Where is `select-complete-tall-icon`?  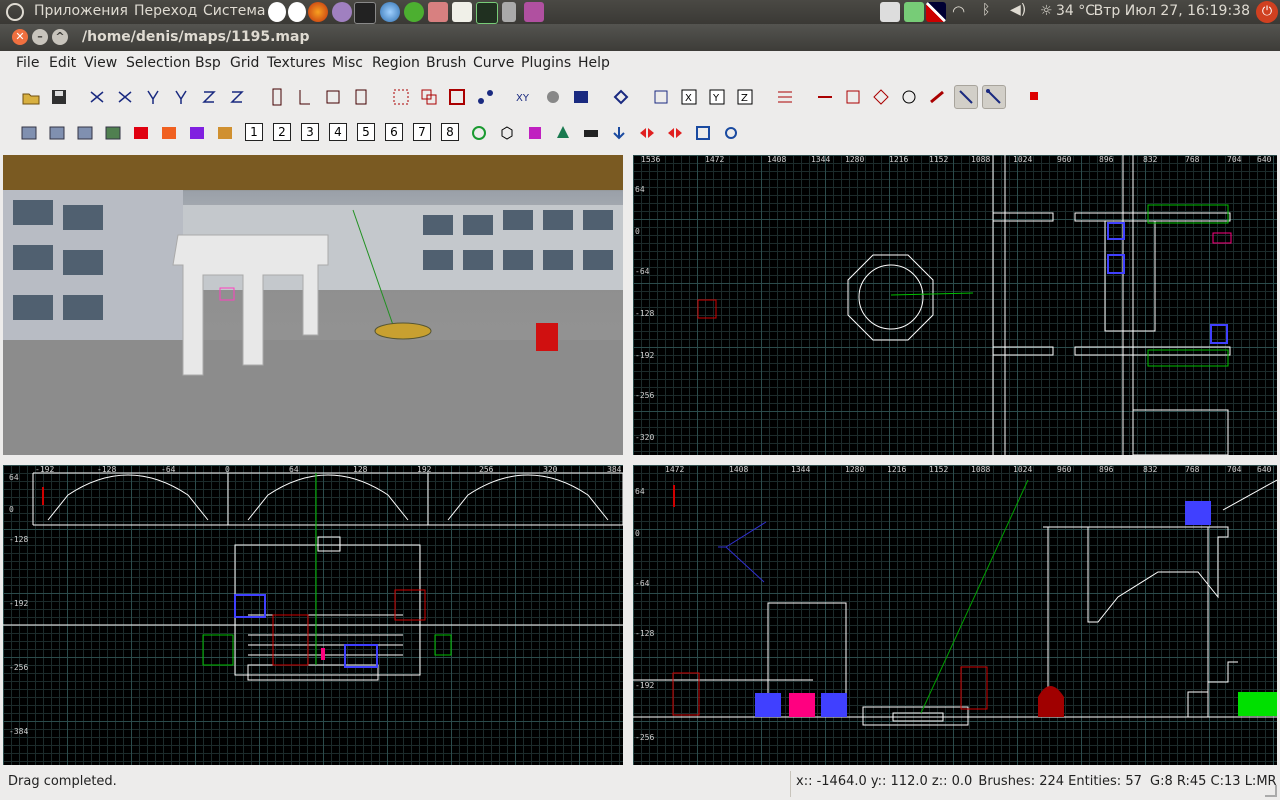
select-complete-tall-icon is located at coordinates (277, 97).